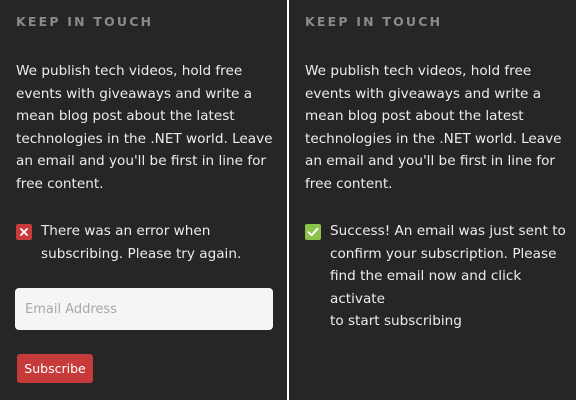 This screenshot has width=576, height=400. I want to click on email-address-input, so click(144, 309).